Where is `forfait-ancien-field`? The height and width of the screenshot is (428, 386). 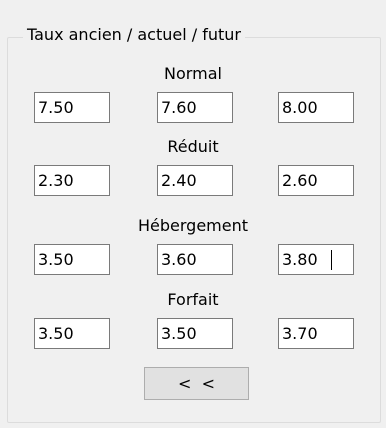 forfait-ancien-field is located at coordinates (72, 333).